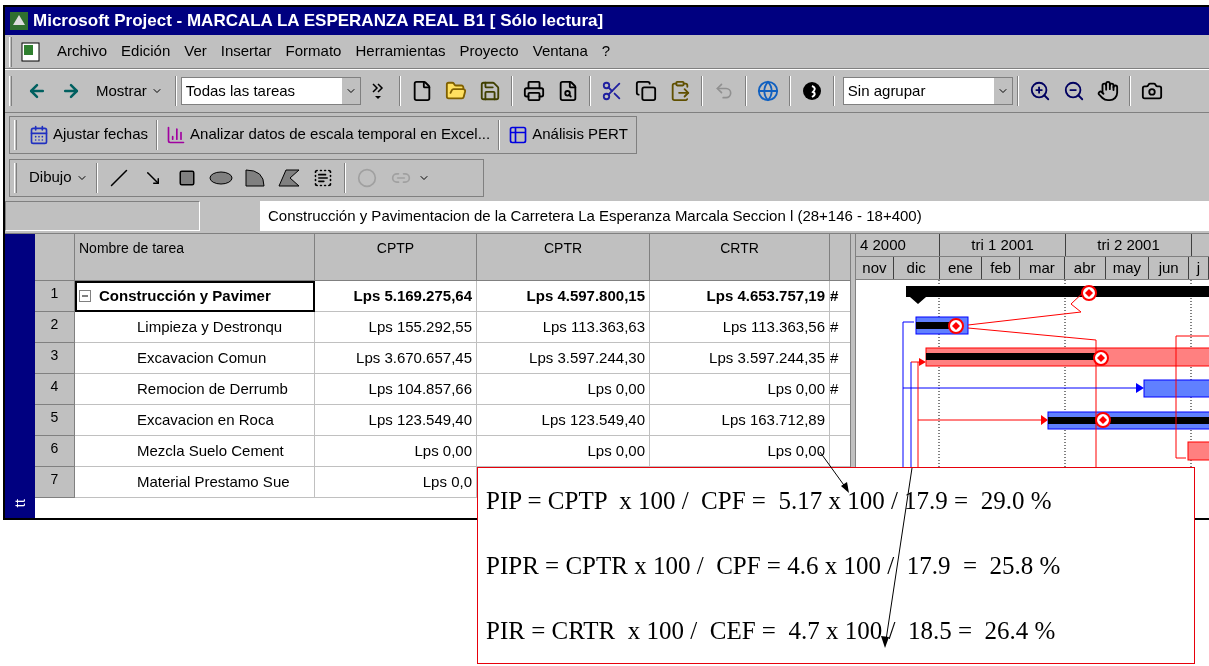 Image resolution: width=1209 pixels, height=666 pixels. Describe the element at coordinates (55, 420) in the screenshot. I see `row-number: 5` at that location.